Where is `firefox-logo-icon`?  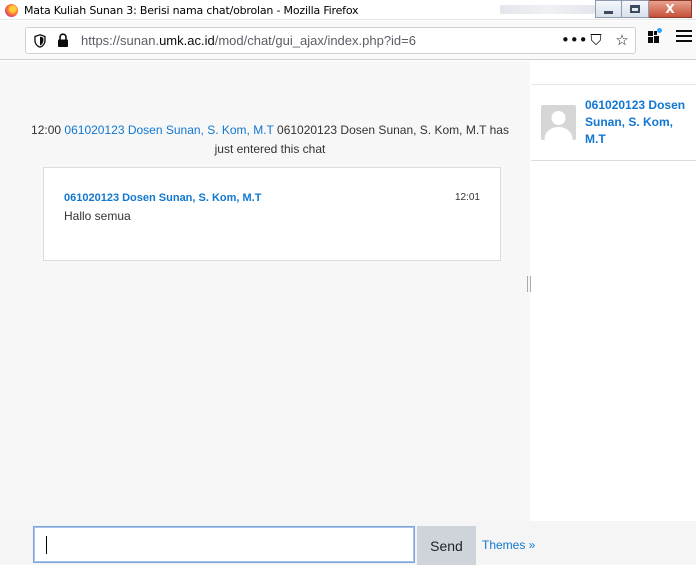
firefox-logo-icon is located at coordinates (11, 10).